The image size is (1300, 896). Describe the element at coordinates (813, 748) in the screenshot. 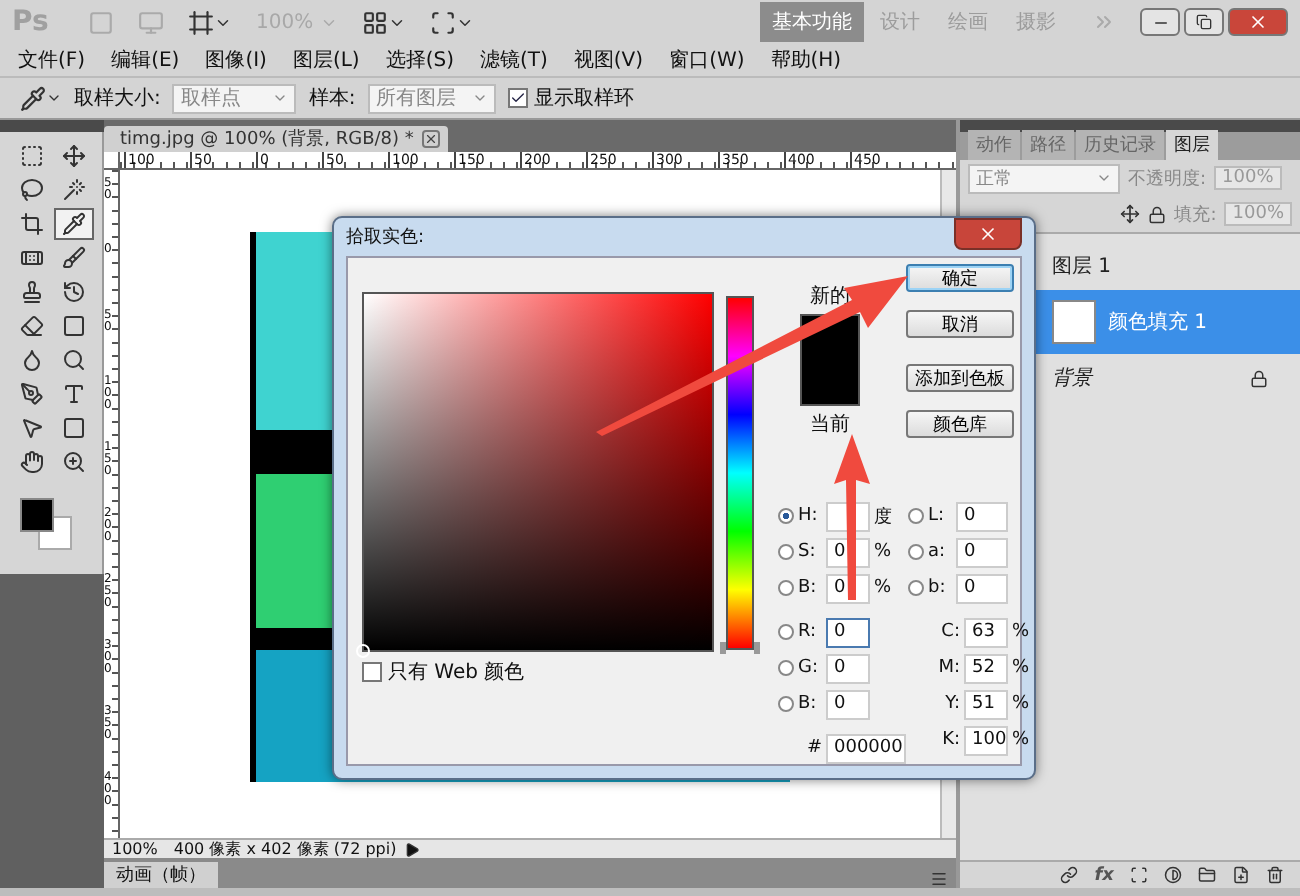

I see `hex-label: #` at that location.